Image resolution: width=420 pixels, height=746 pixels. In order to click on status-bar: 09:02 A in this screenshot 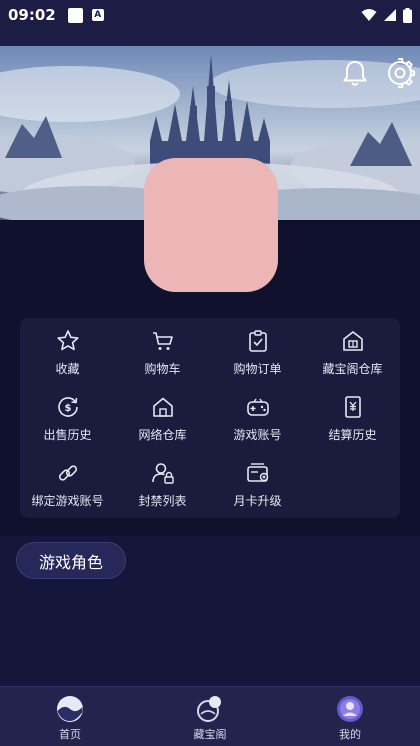, I will do `click(210, 15)`.